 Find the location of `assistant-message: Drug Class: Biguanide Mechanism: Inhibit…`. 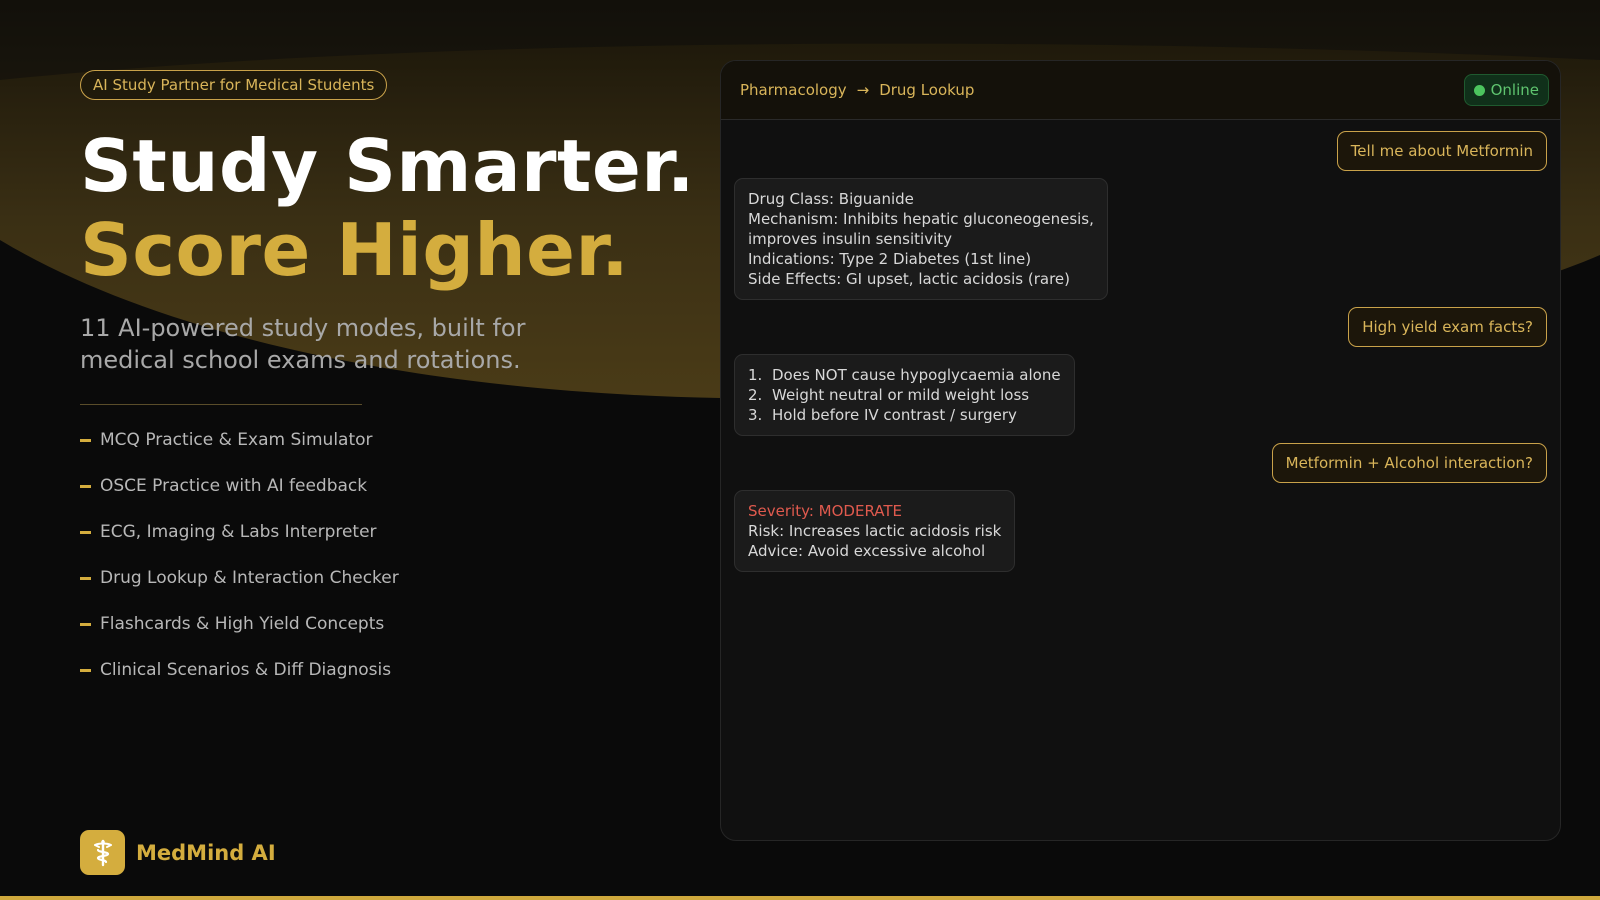

assistant-message: Drug Class: Biguanide Mechanism: Inhibit… is located at coordinates (921, 239).